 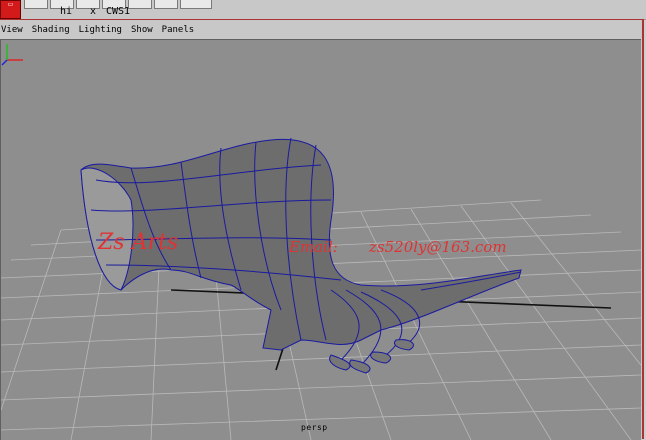 What do you see at coordinates (323, 10) in the screenshot?
I see `shelf: ▭ hi x CWS1` at bounding box center [323, 10].